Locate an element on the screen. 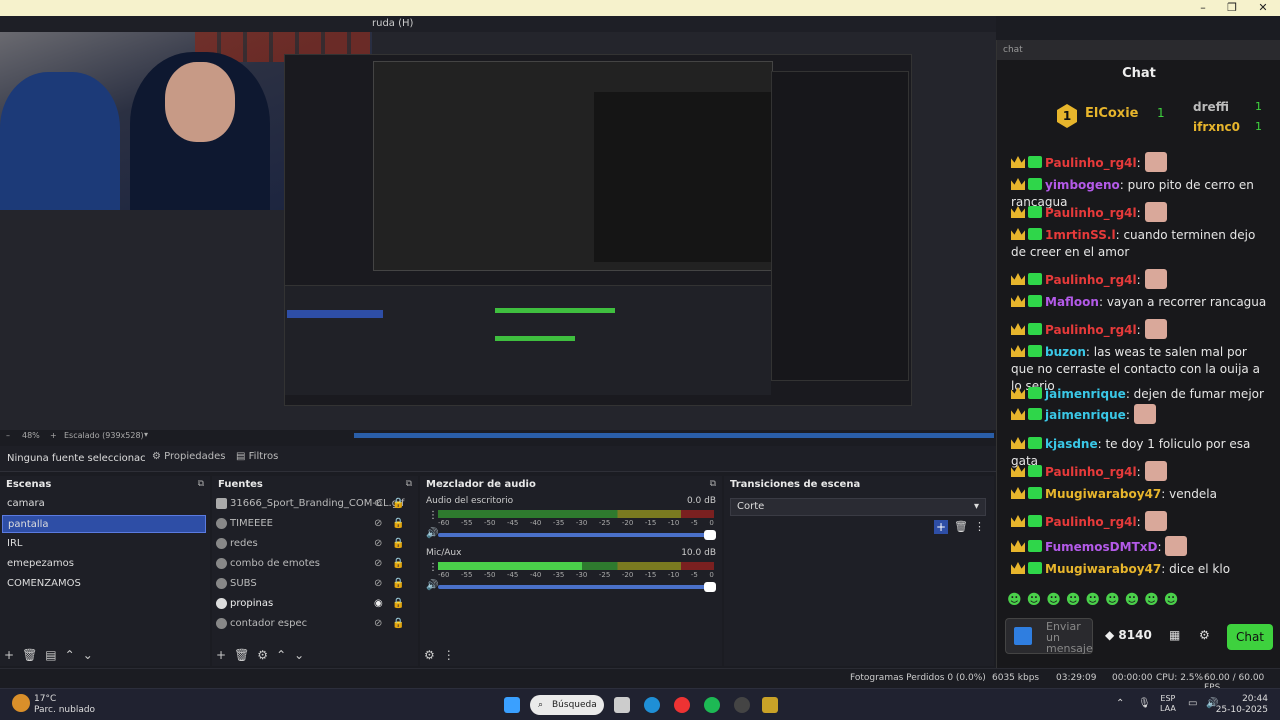  app-icon is located at coordinates (770, 705).